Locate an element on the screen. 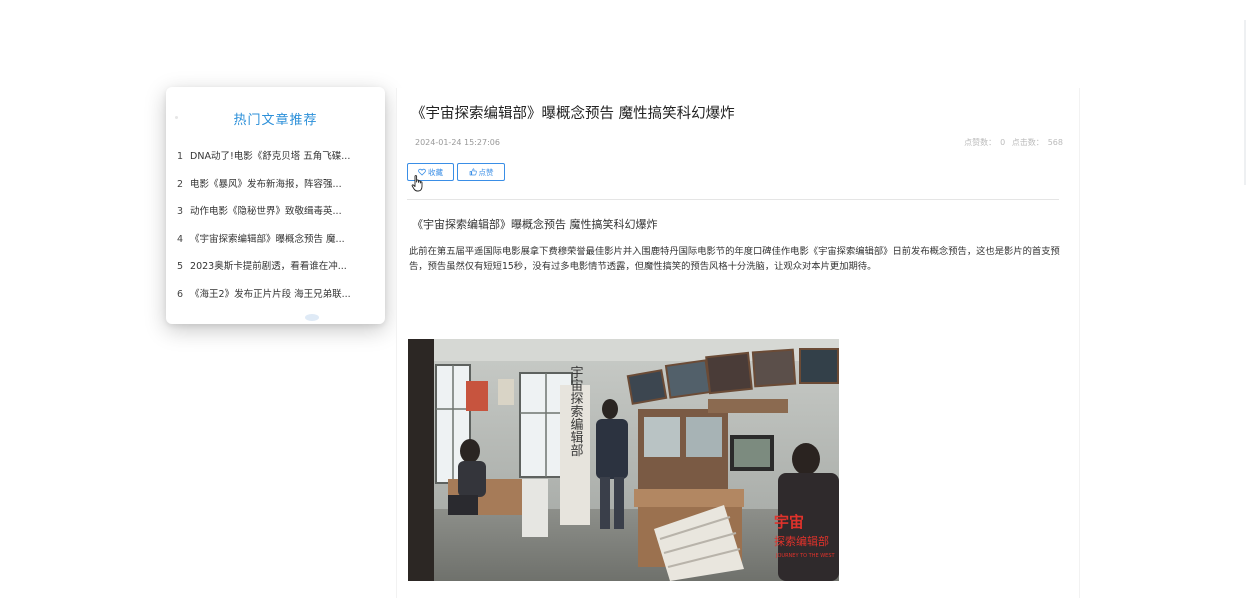 This screenshot has height=598, width=1247. logo-subtext: 探索编辑部 is located at coordinates (801, 541).